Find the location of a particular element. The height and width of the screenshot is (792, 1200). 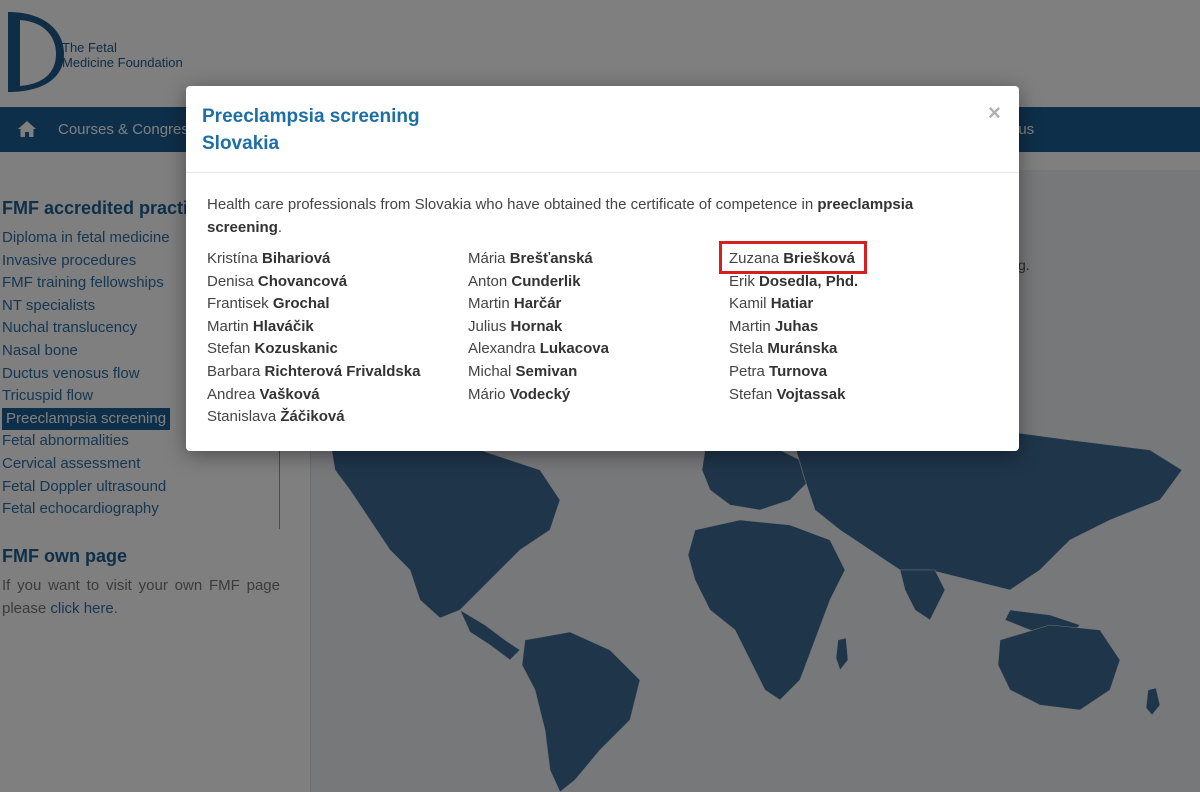

last-name: Vašková is located at coordinates (289, 394).